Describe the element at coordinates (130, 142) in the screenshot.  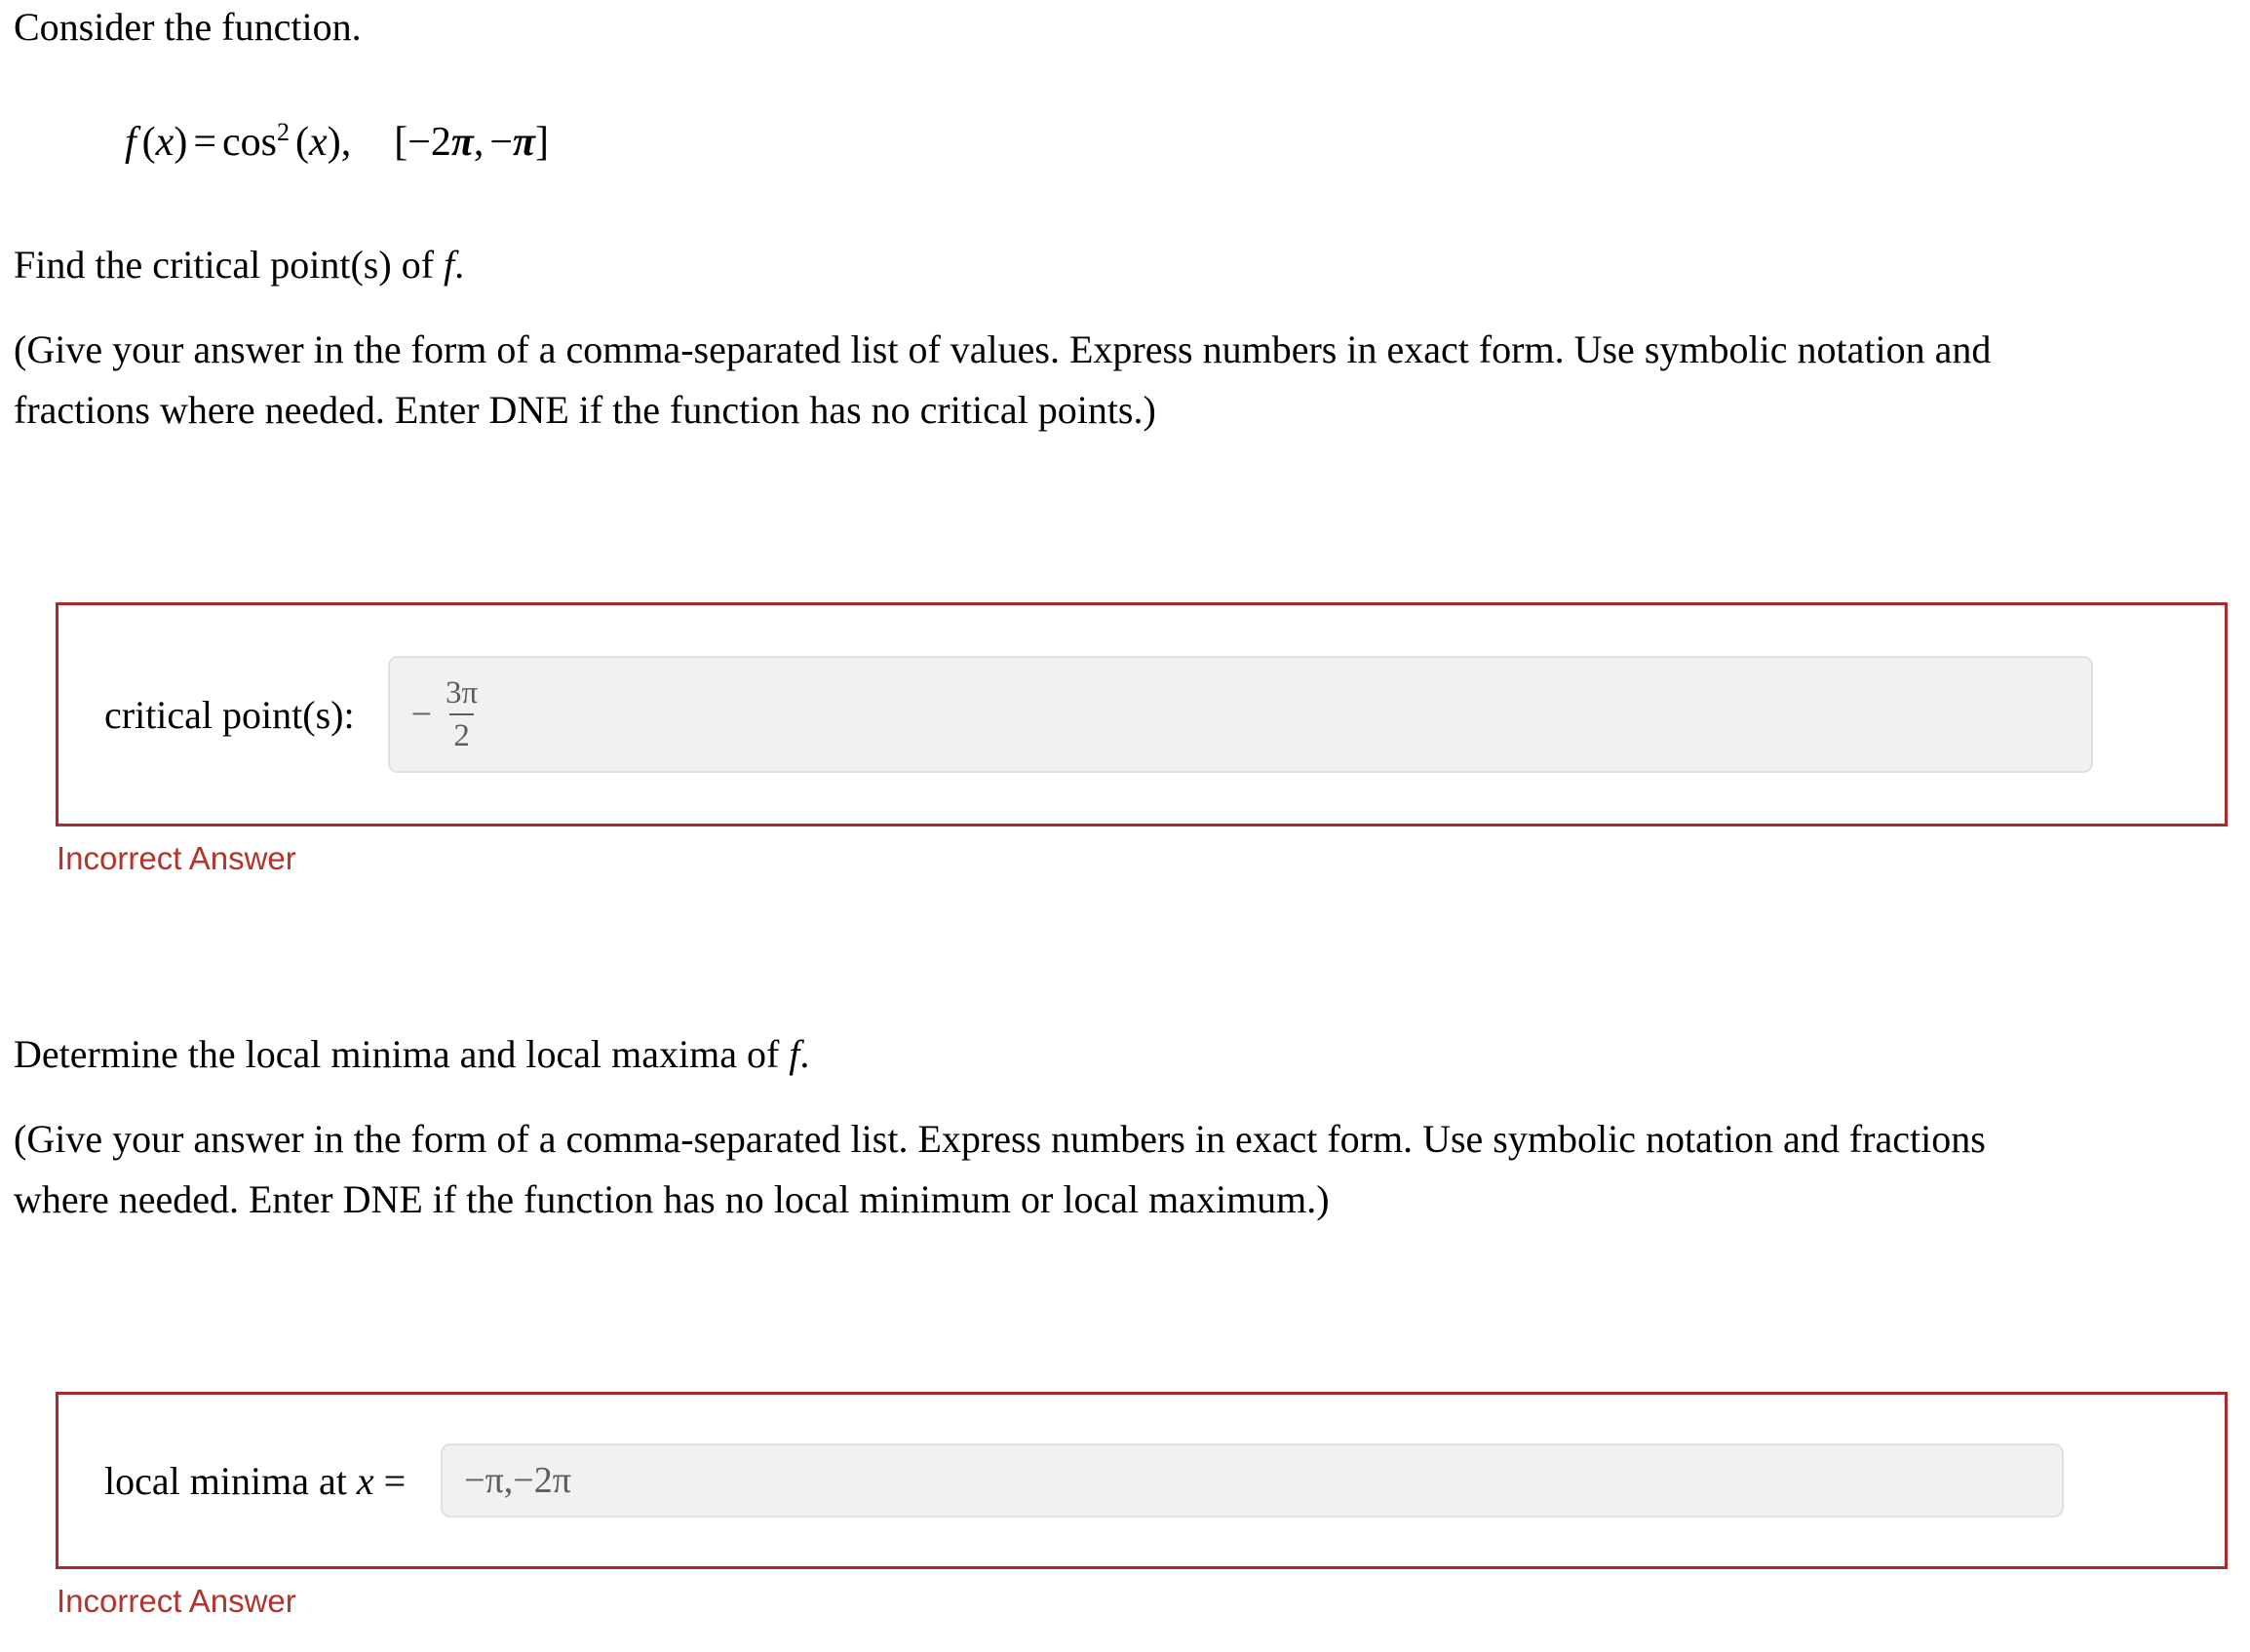
I see `formula-f: f` at that location.